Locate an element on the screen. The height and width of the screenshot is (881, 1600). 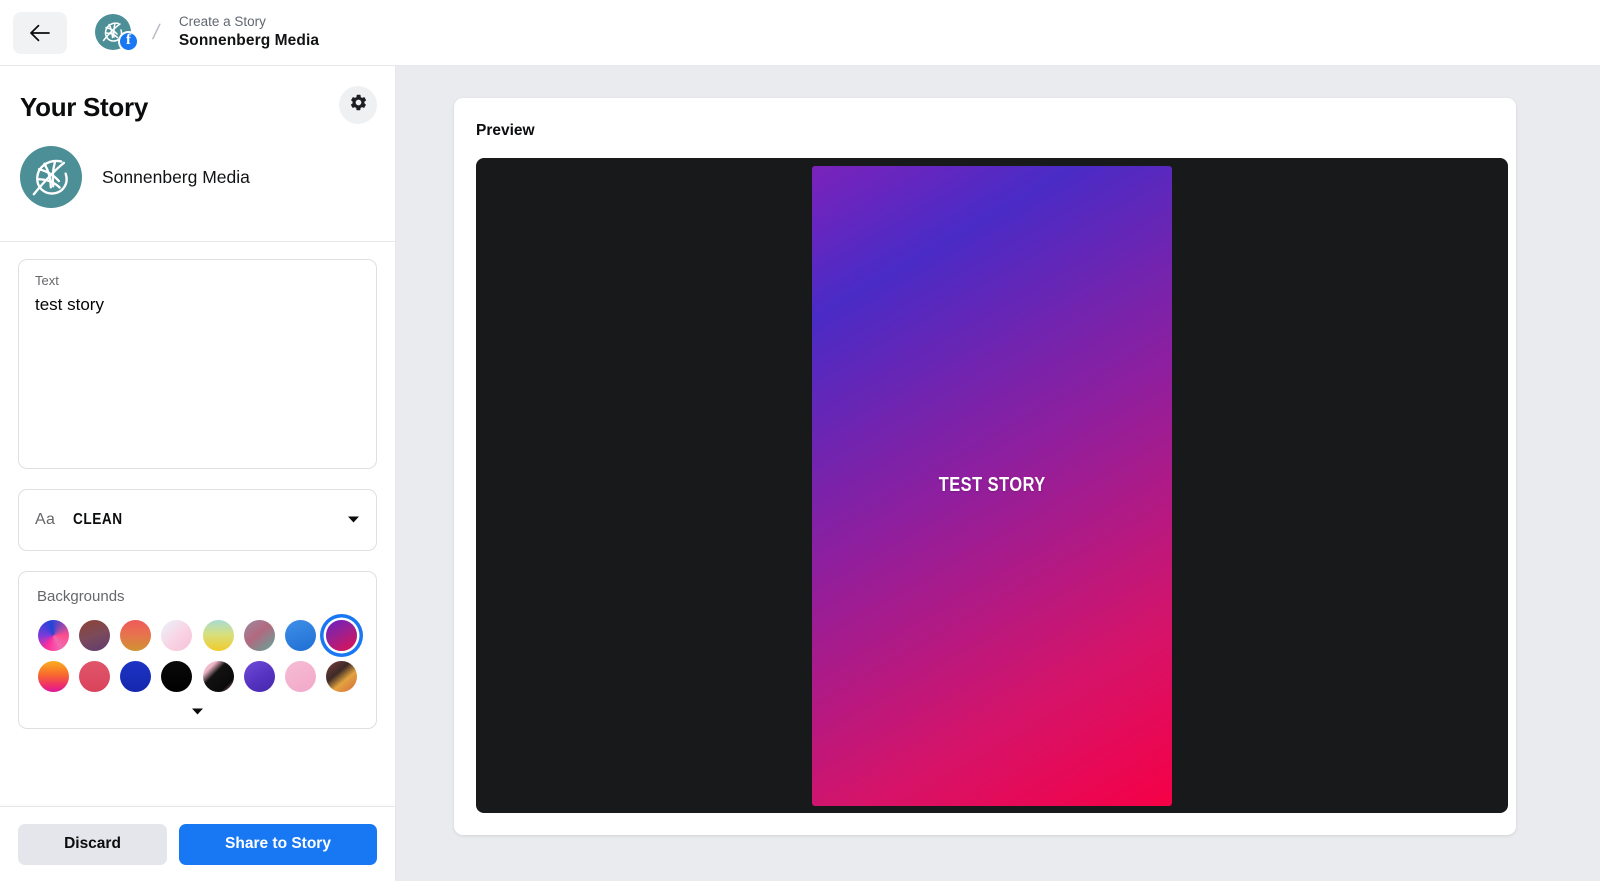
breadcrumb-action: Create a Story is located at coordinates (222, 22).